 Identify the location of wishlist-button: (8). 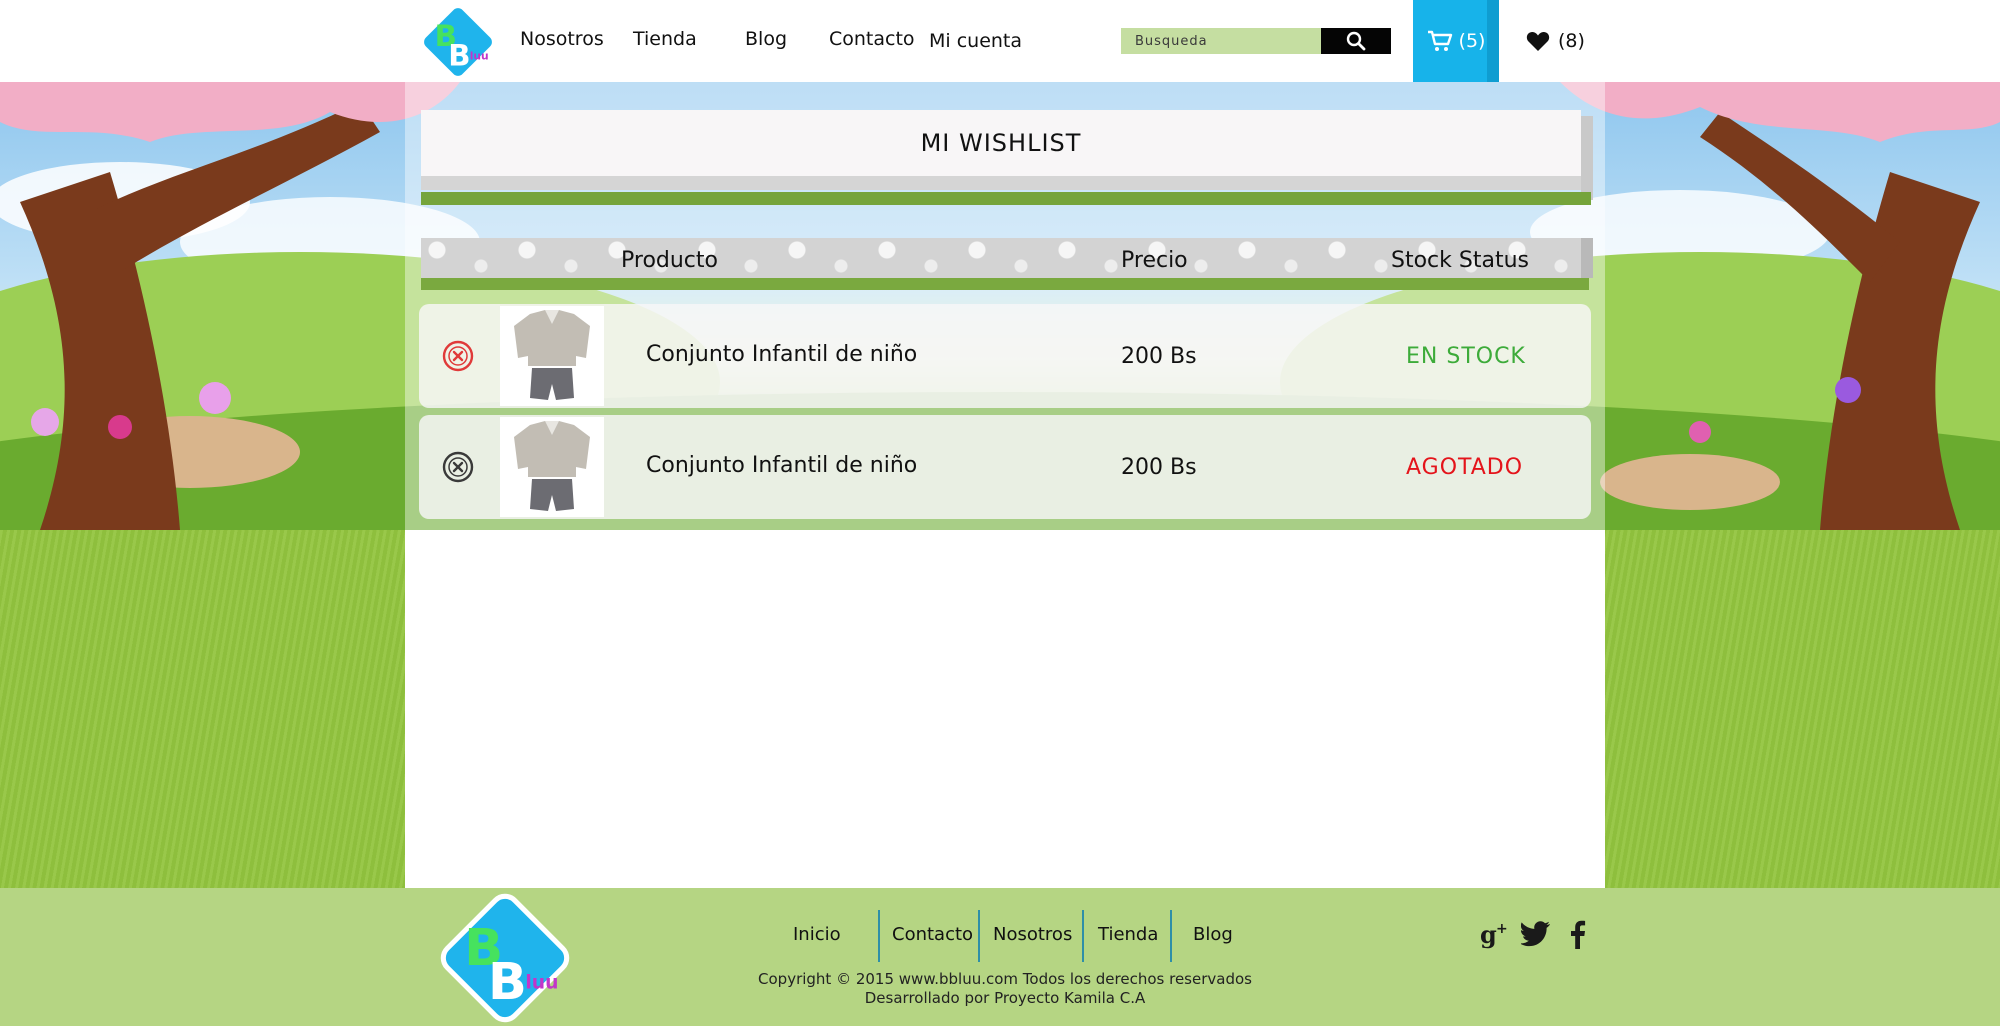
(1555, 41).